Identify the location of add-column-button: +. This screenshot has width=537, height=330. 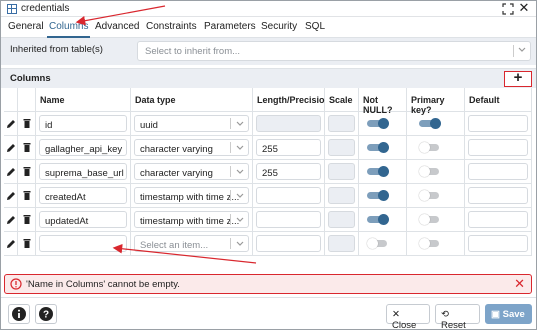
(518, 78).